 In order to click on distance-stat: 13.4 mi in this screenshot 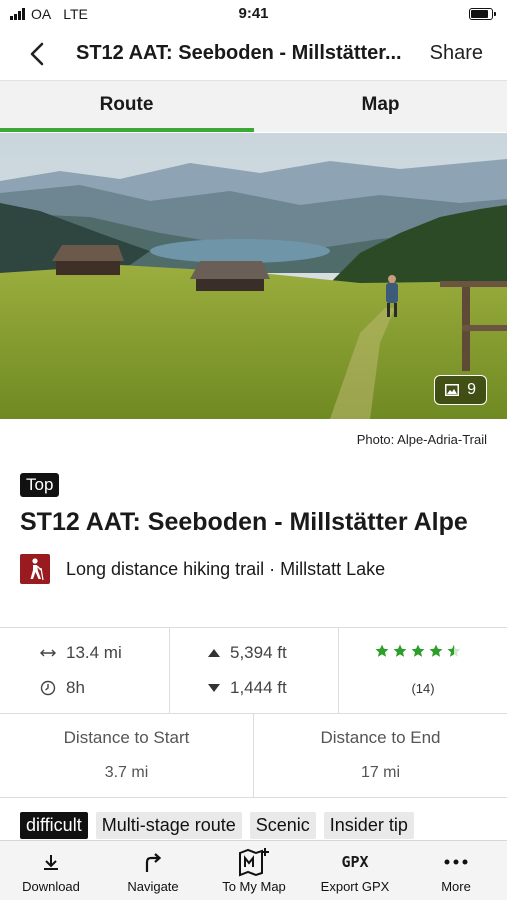, I will do `click(81, 653)`.